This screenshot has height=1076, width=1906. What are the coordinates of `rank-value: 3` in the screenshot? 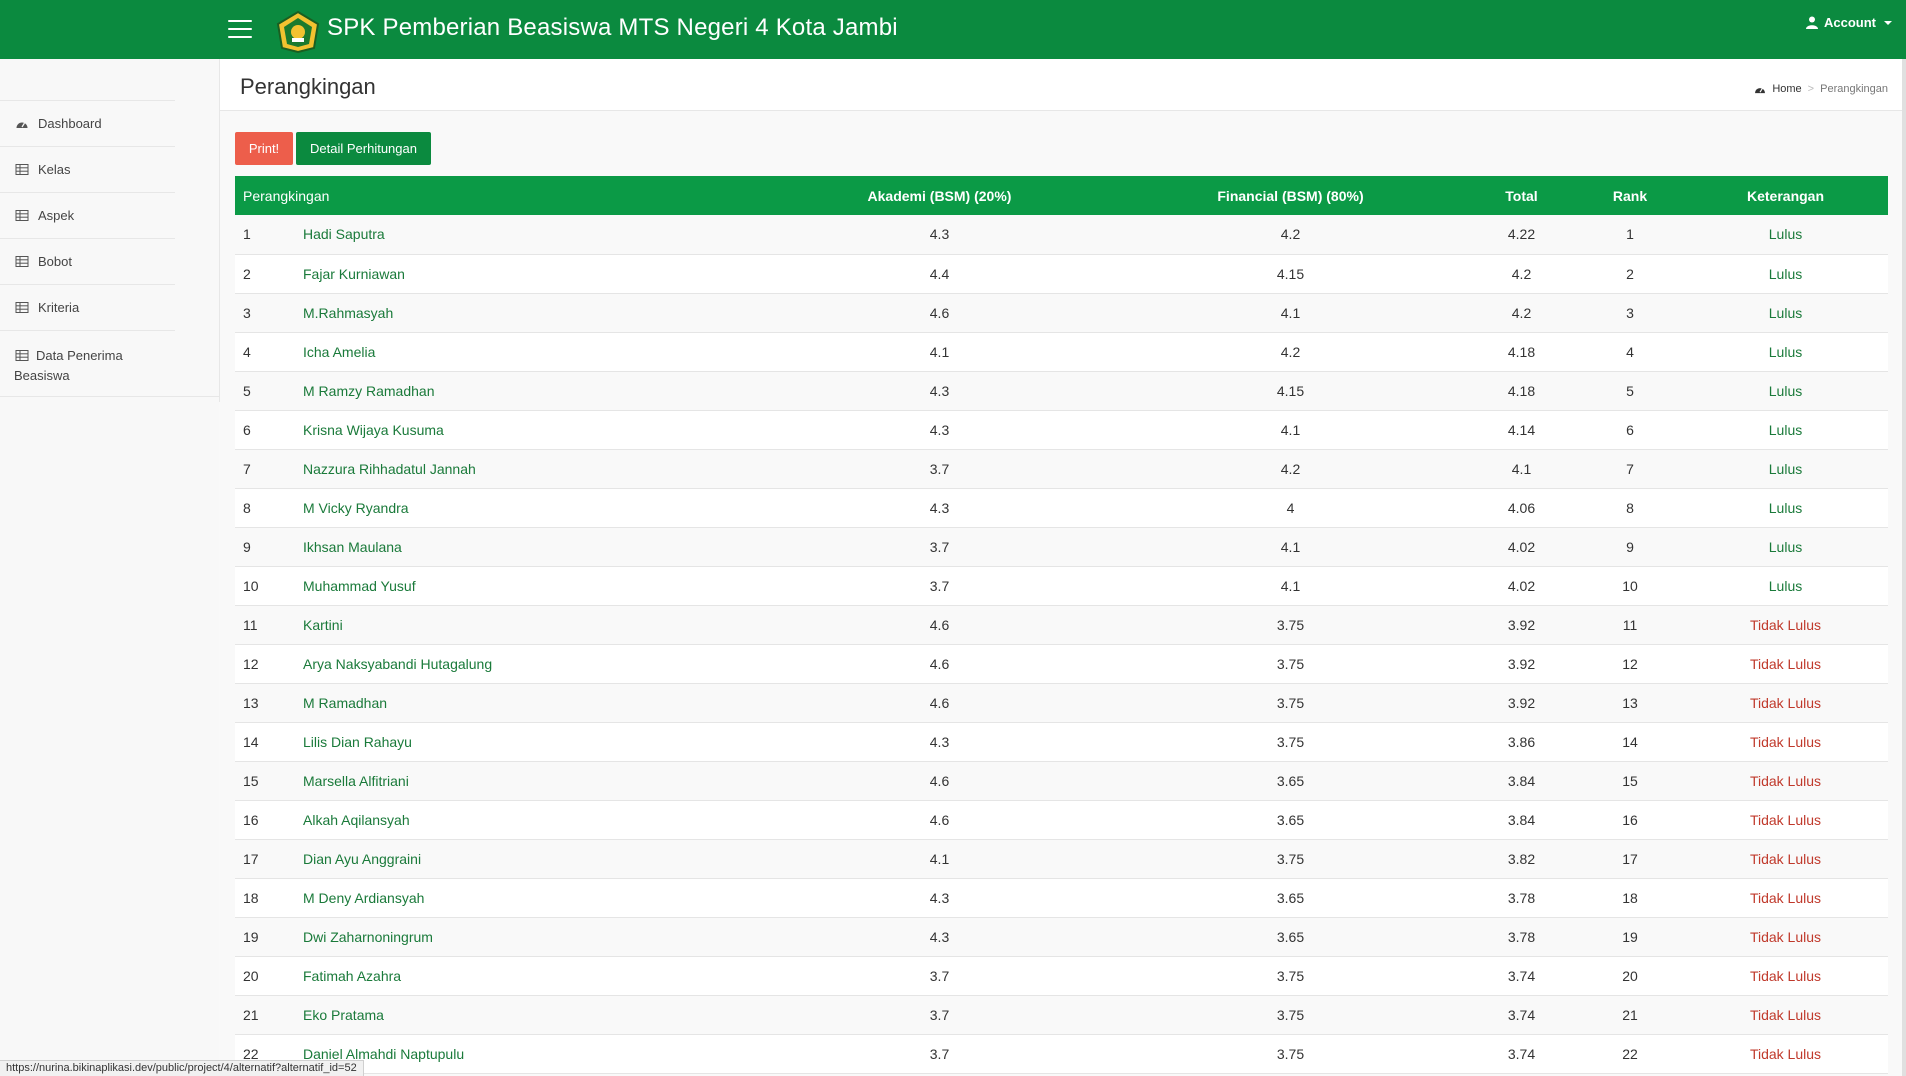 It's located at (1630, 313).